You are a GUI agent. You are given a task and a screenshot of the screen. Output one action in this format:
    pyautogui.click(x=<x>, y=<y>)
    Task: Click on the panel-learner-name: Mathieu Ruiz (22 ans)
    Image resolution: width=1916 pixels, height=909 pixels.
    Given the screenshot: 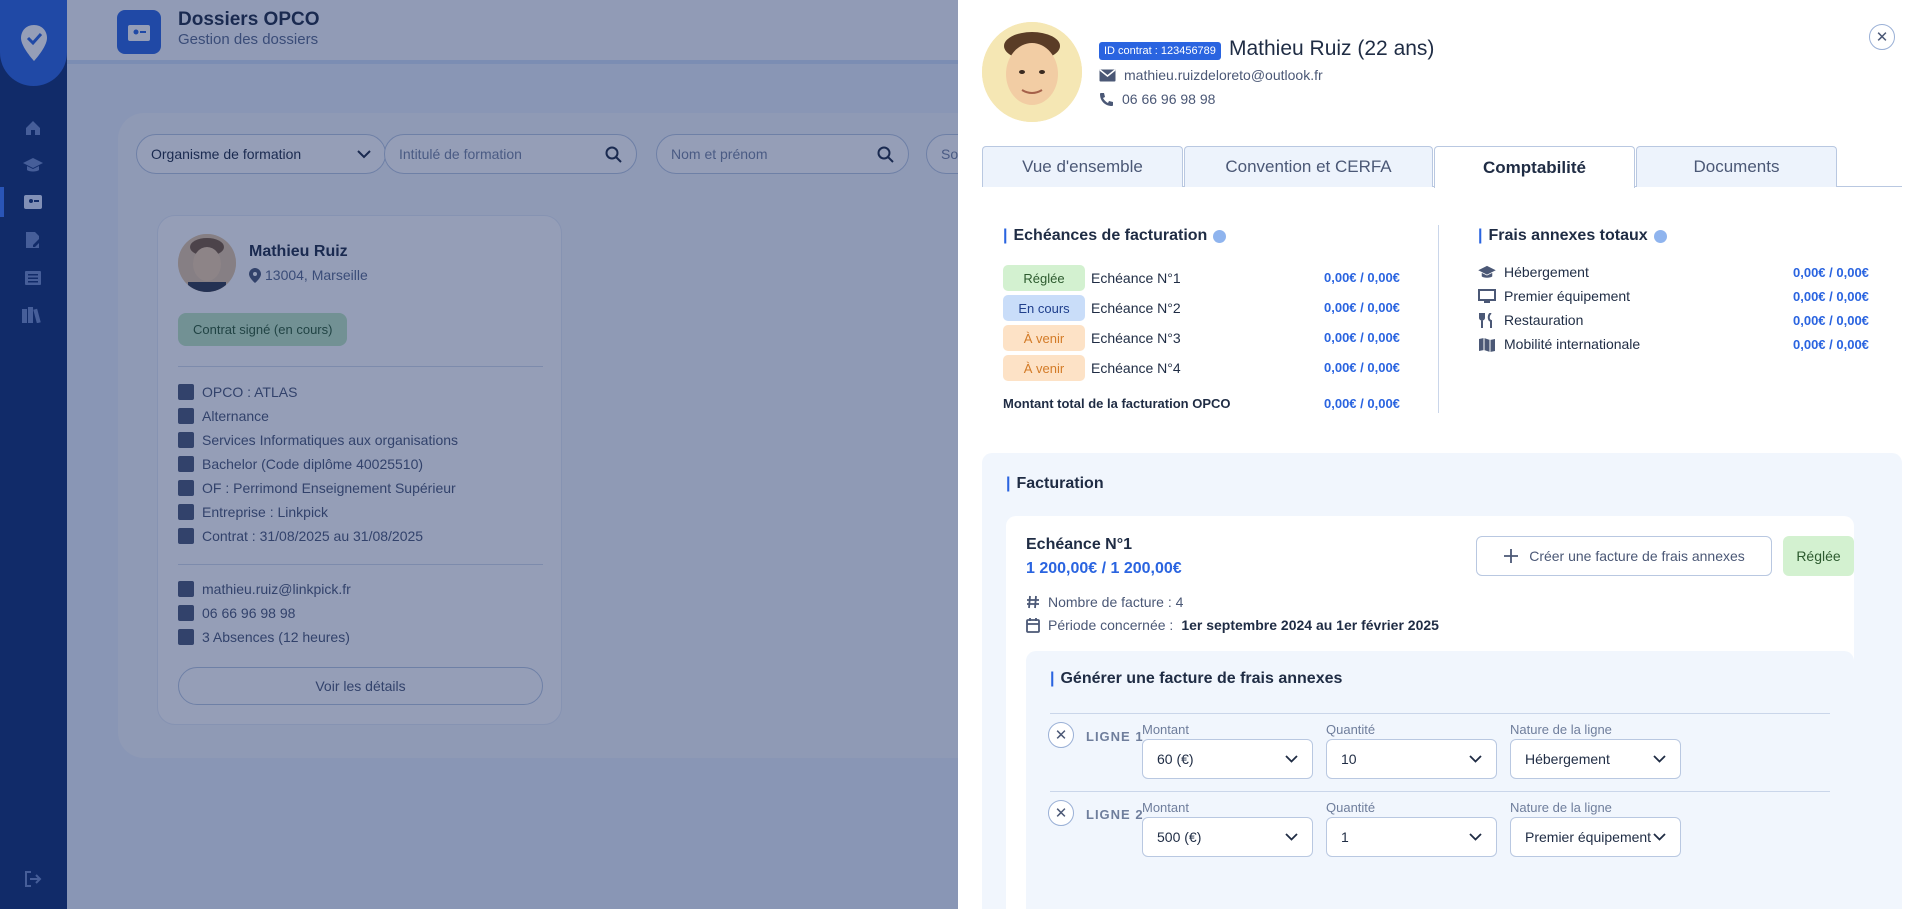 What is the action you would take?
    pyautogui.click(x=1332, y=48)
    